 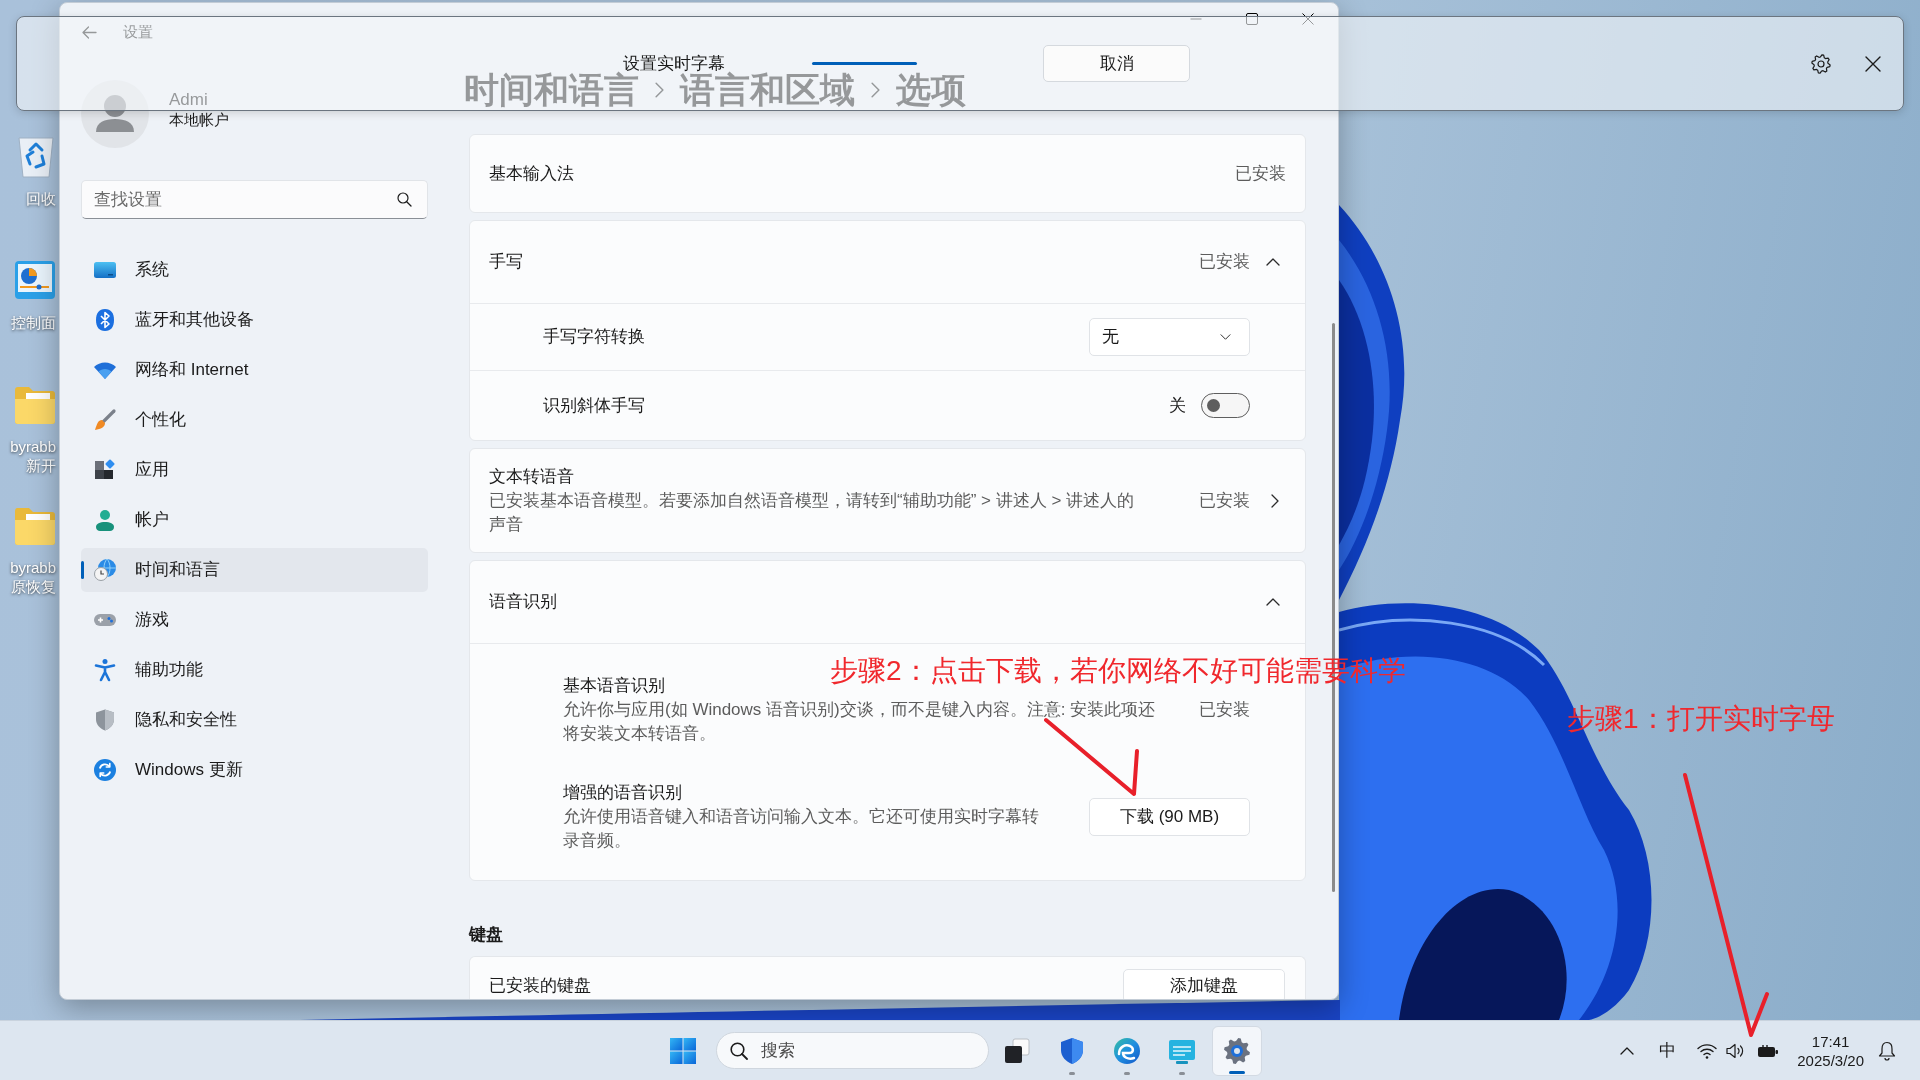 I want to click on setting-label: 手写字符转换, so click(x=594, y=337).